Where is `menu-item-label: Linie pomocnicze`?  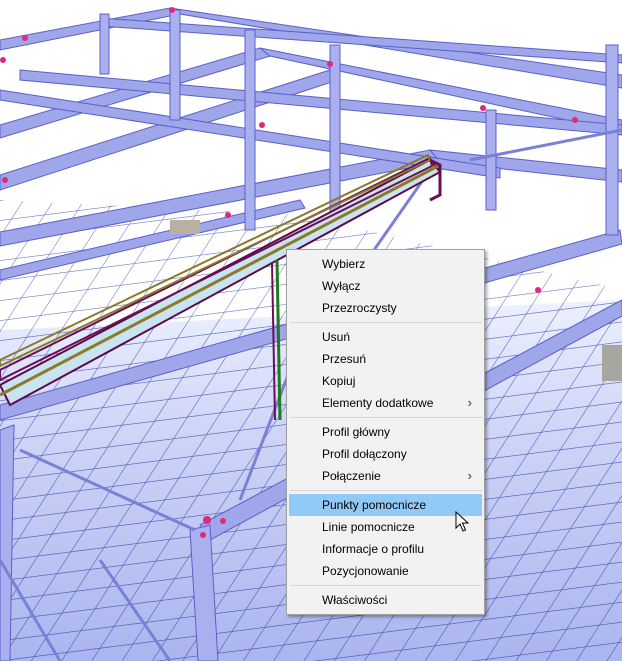
menu-item-label: Linie pomocnicze is located at coordinates (368, 527).